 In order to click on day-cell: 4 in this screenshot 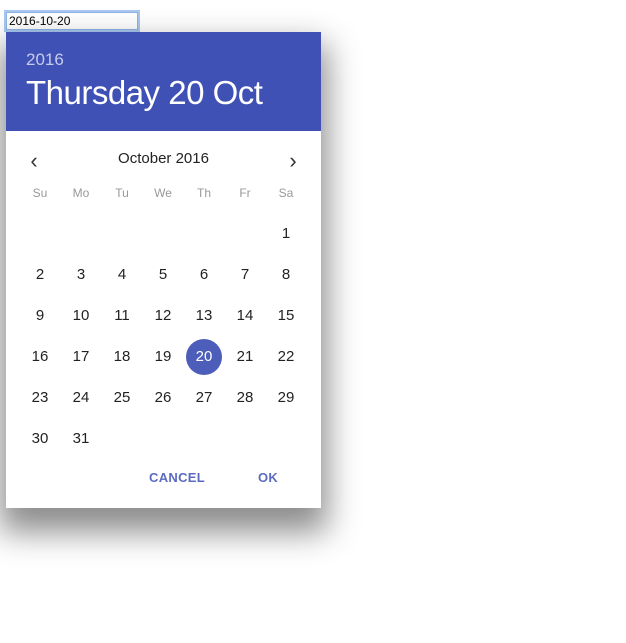, I will do `click(122, 275)`.